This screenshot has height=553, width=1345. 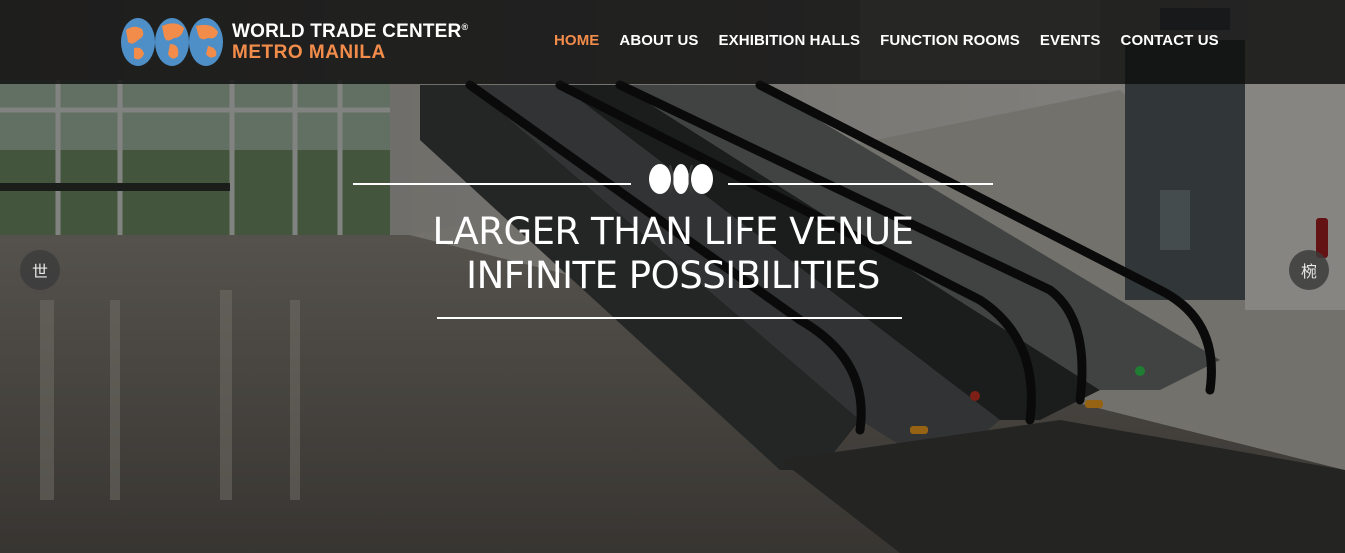 I want to click on next-arrow-icon: 椀, so click(x=1308, y=272).